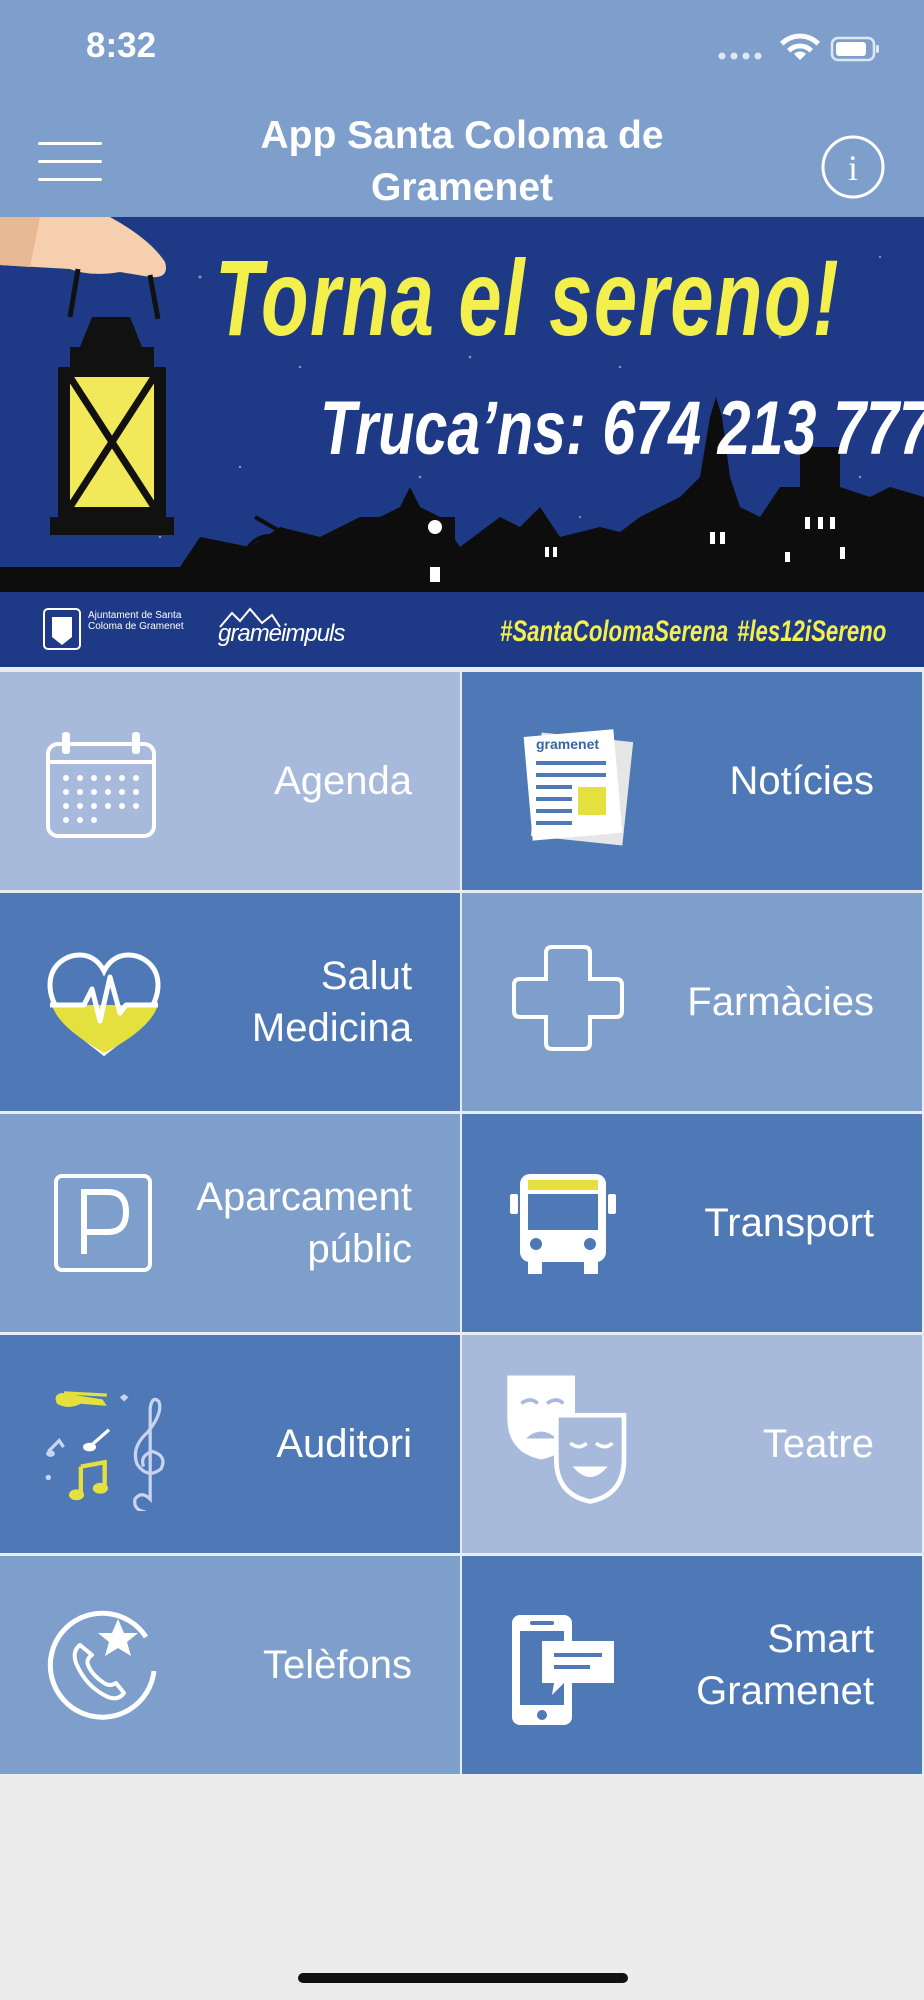  I want to click on newspaper-masthead: gramenet, so click(567, 744).